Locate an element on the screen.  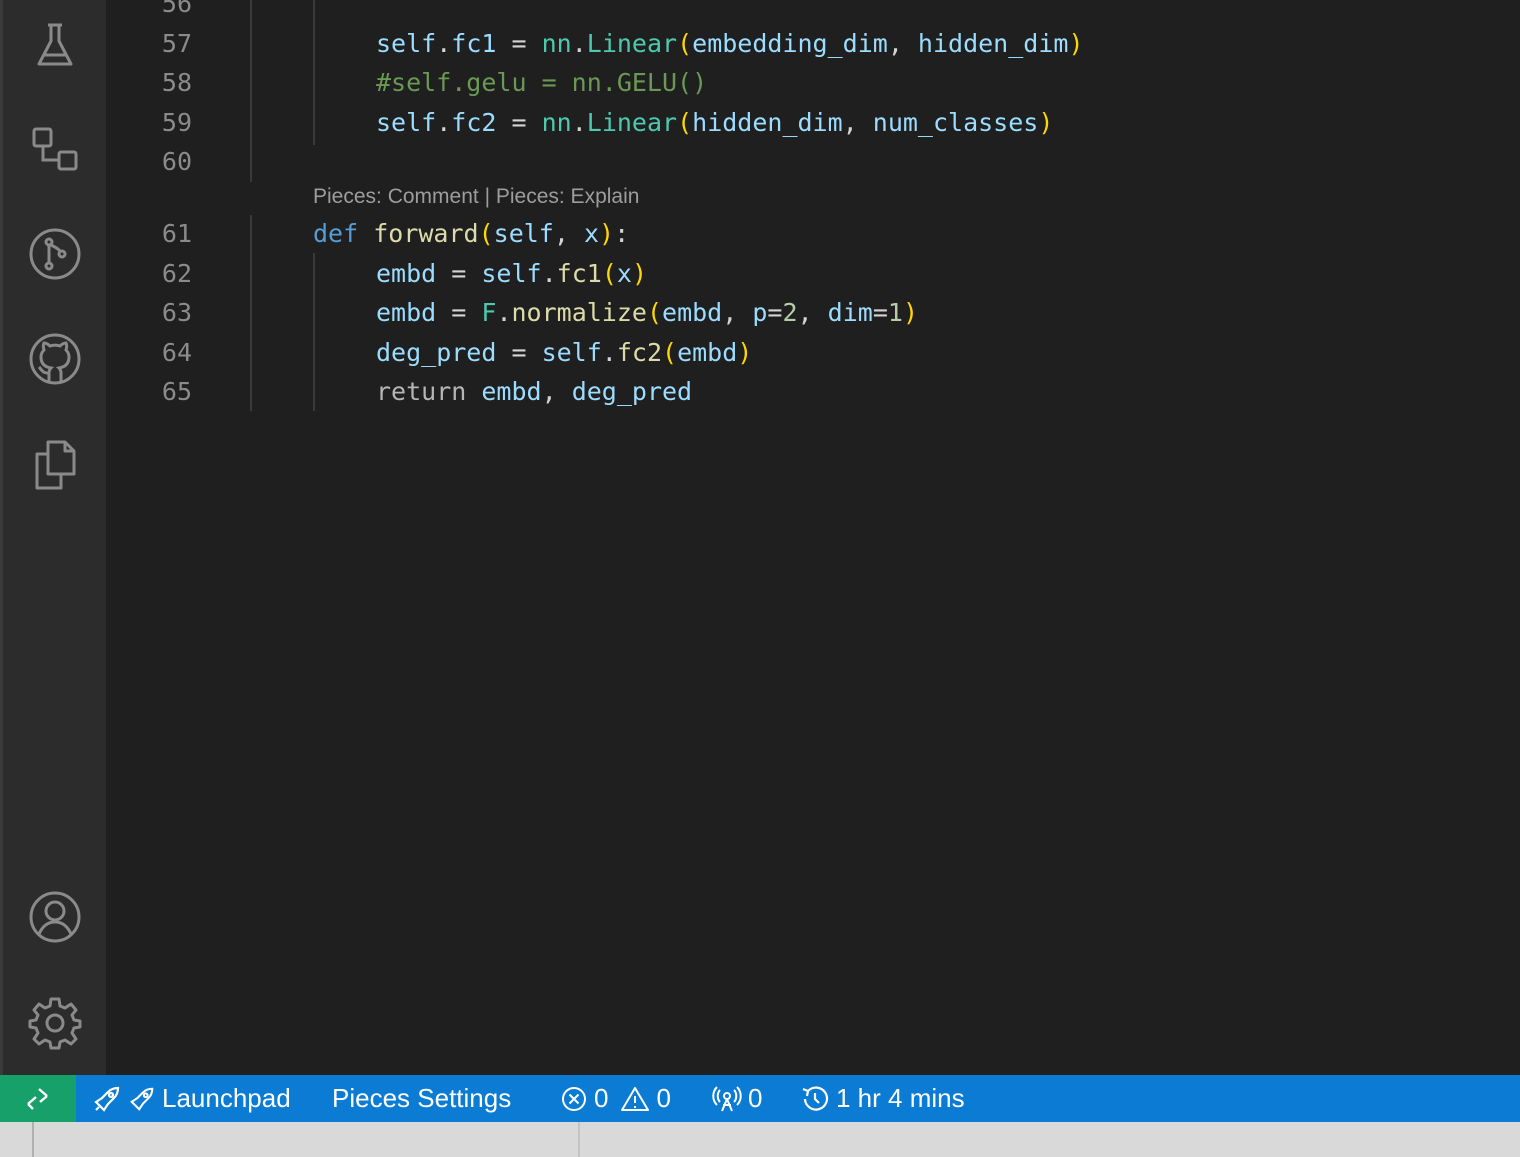
launchpad-button: Launchpad is located at coordinates (191, 1098).